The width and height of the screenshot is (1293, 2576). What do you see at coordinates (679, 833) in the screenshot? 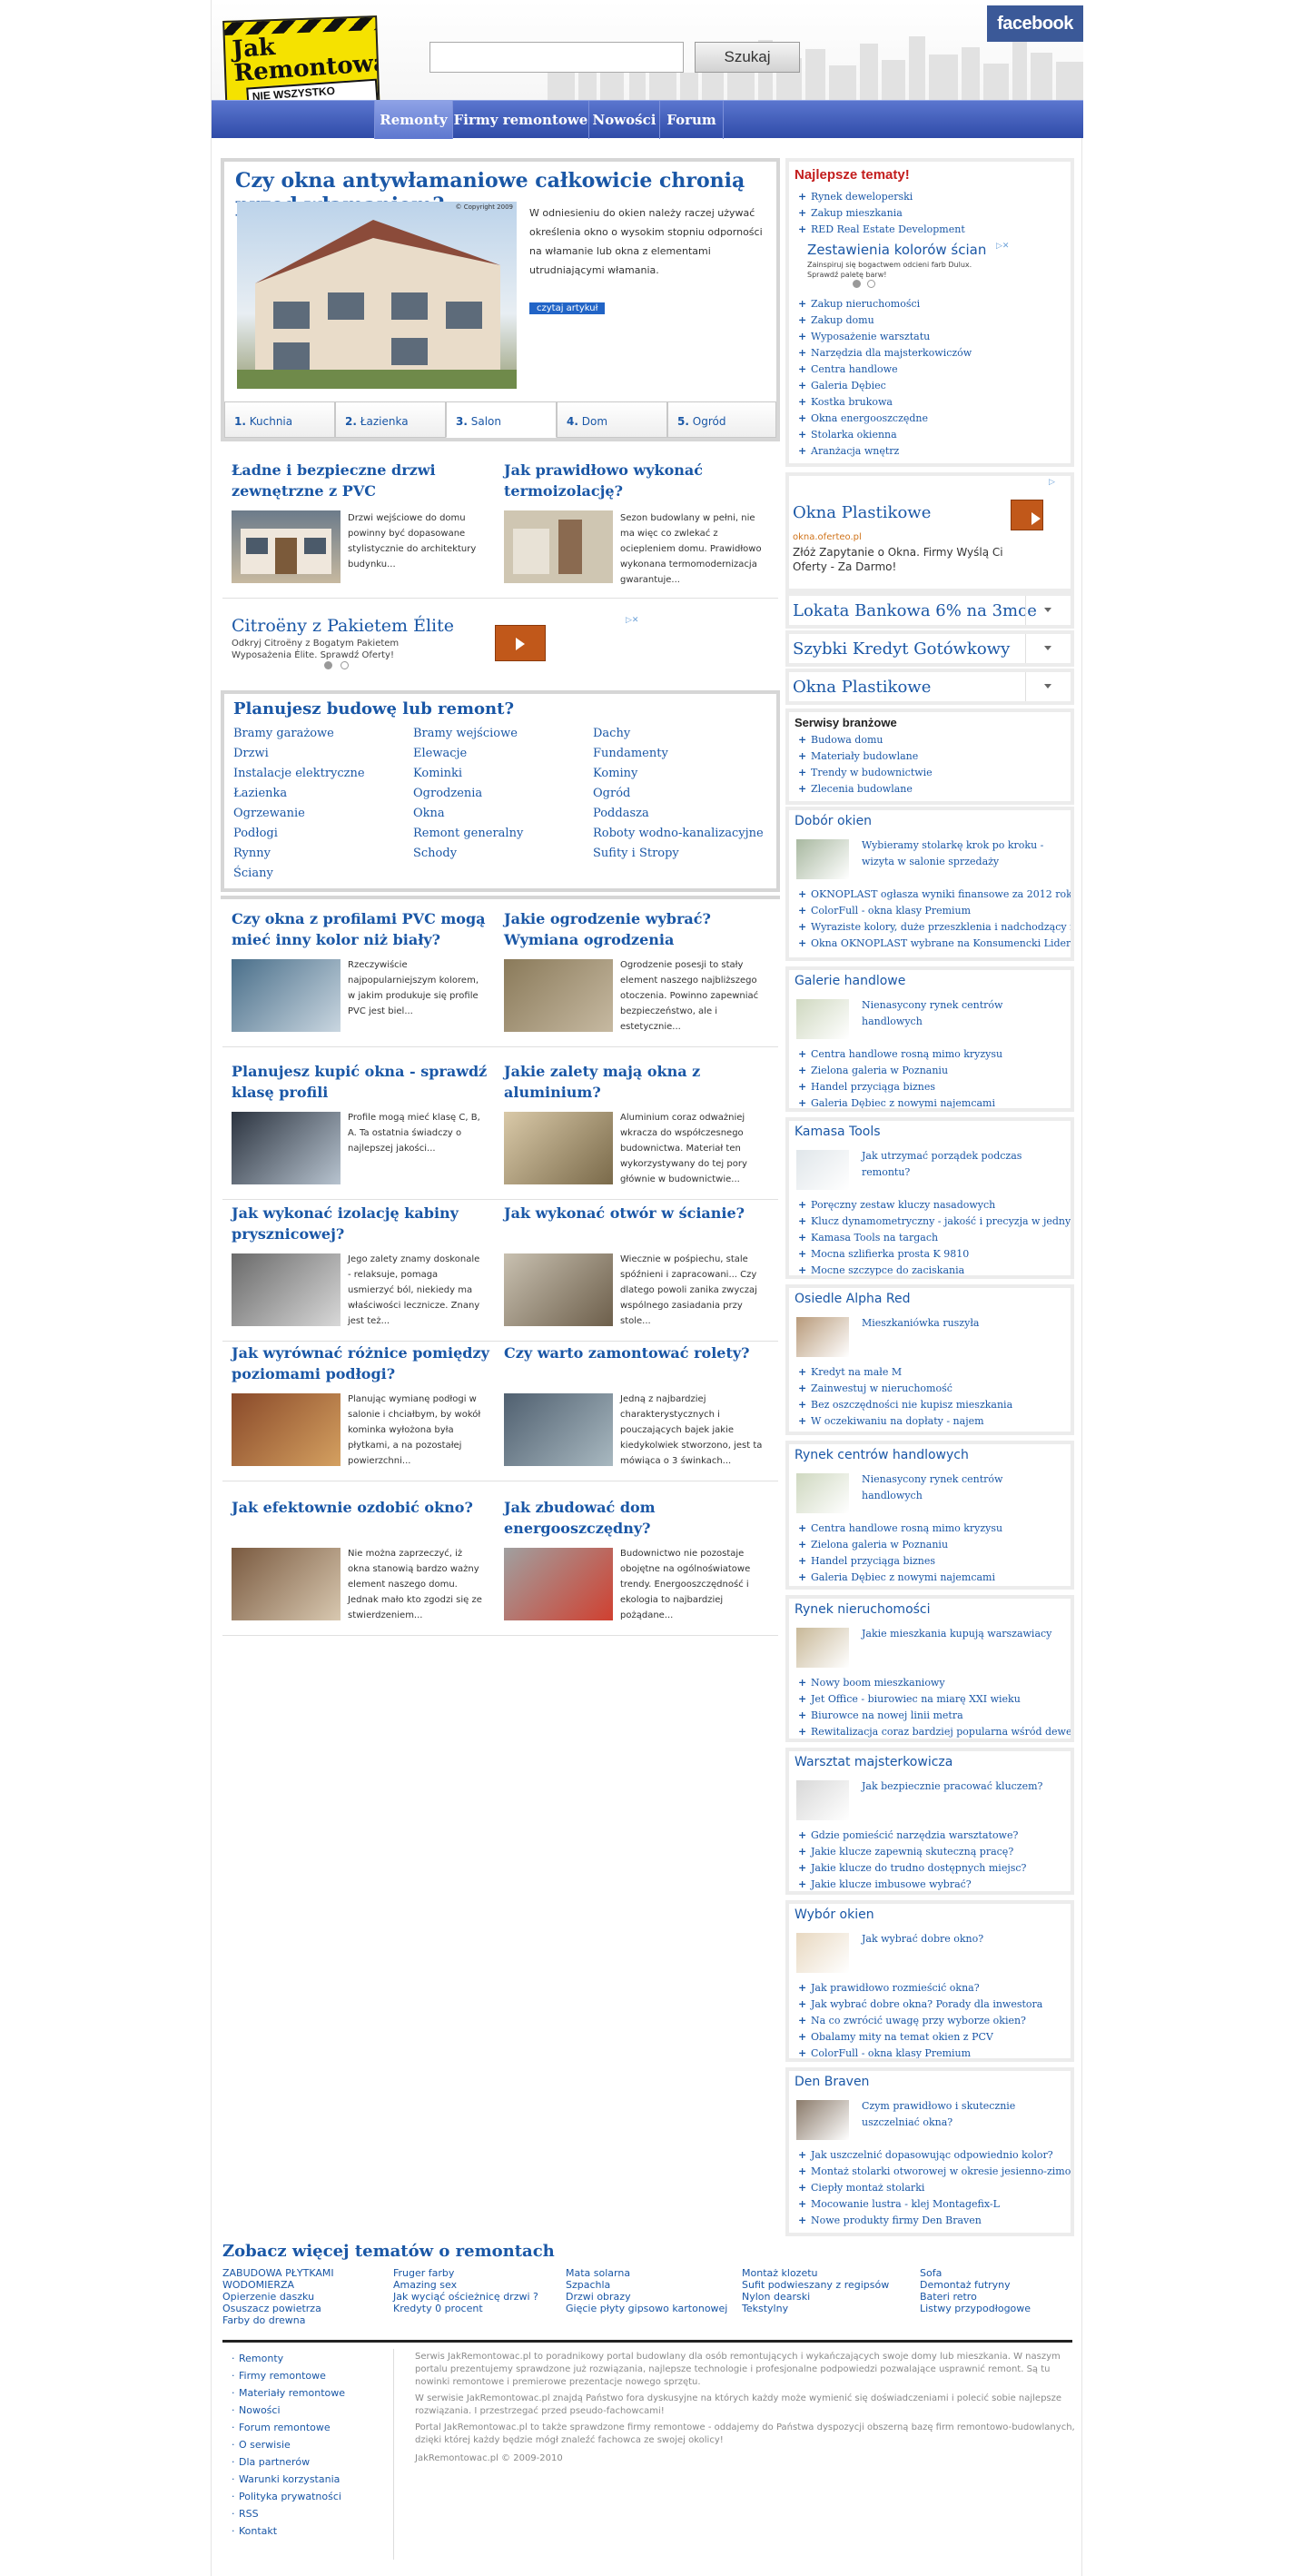
I see `topic-link: Roboty wodno-kanalizacyjne` at bounding box center [679, 833].